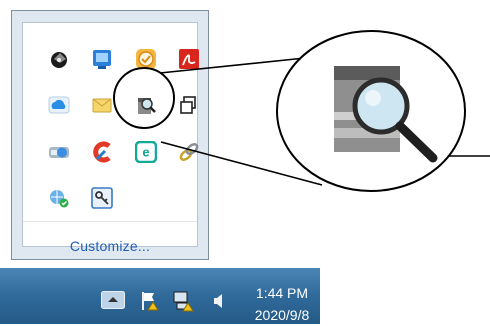 The image size is (490, 326). What do you see at coordinates (232, 65) in the screenshot?
I see `connector-line-top` at bounding box center [232, 65].